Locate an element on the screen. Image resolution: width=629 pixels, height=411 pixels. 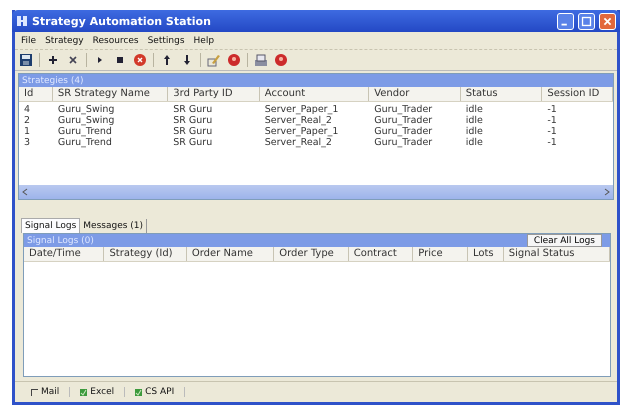
menu-item: Settings is located at coordinates (166, 41).